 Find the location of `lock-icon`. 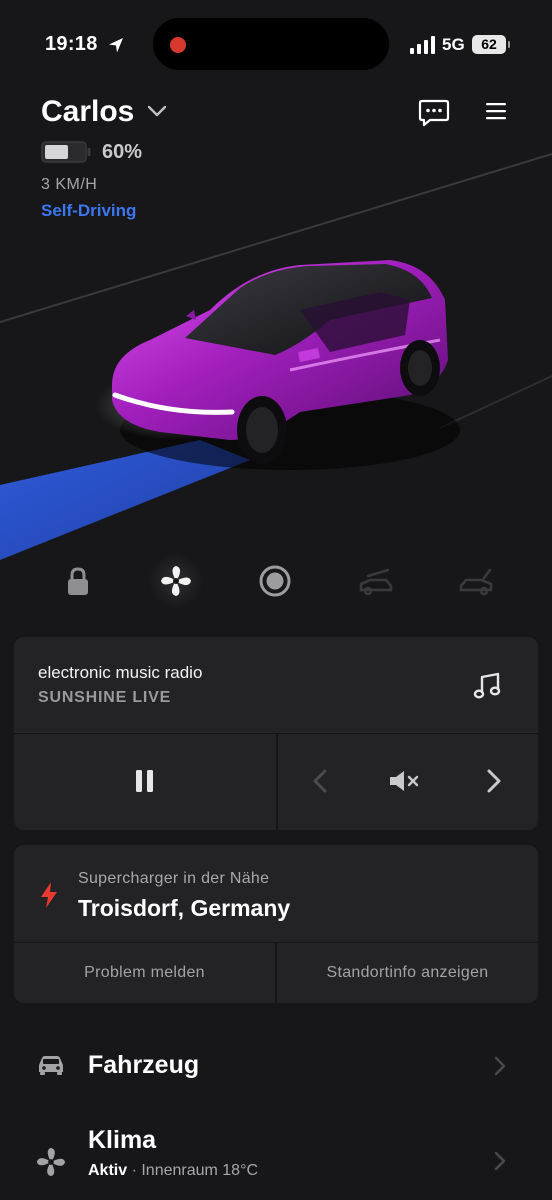

lock-icon is located at coordinates (78, 581).